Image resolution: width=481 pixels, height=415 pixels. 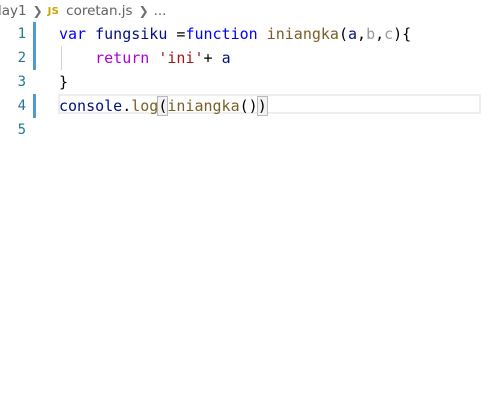 I want to click on function-name-token: log, so click(x=145, y=106).